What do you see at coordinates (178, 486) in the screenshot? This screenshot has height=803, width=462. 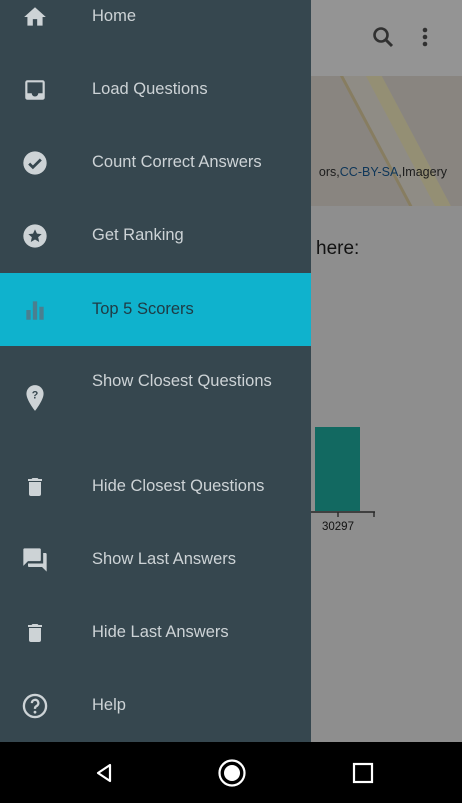 I see `drawer-item-label: Hide Closest Questions` at bounding box center [178, 486].